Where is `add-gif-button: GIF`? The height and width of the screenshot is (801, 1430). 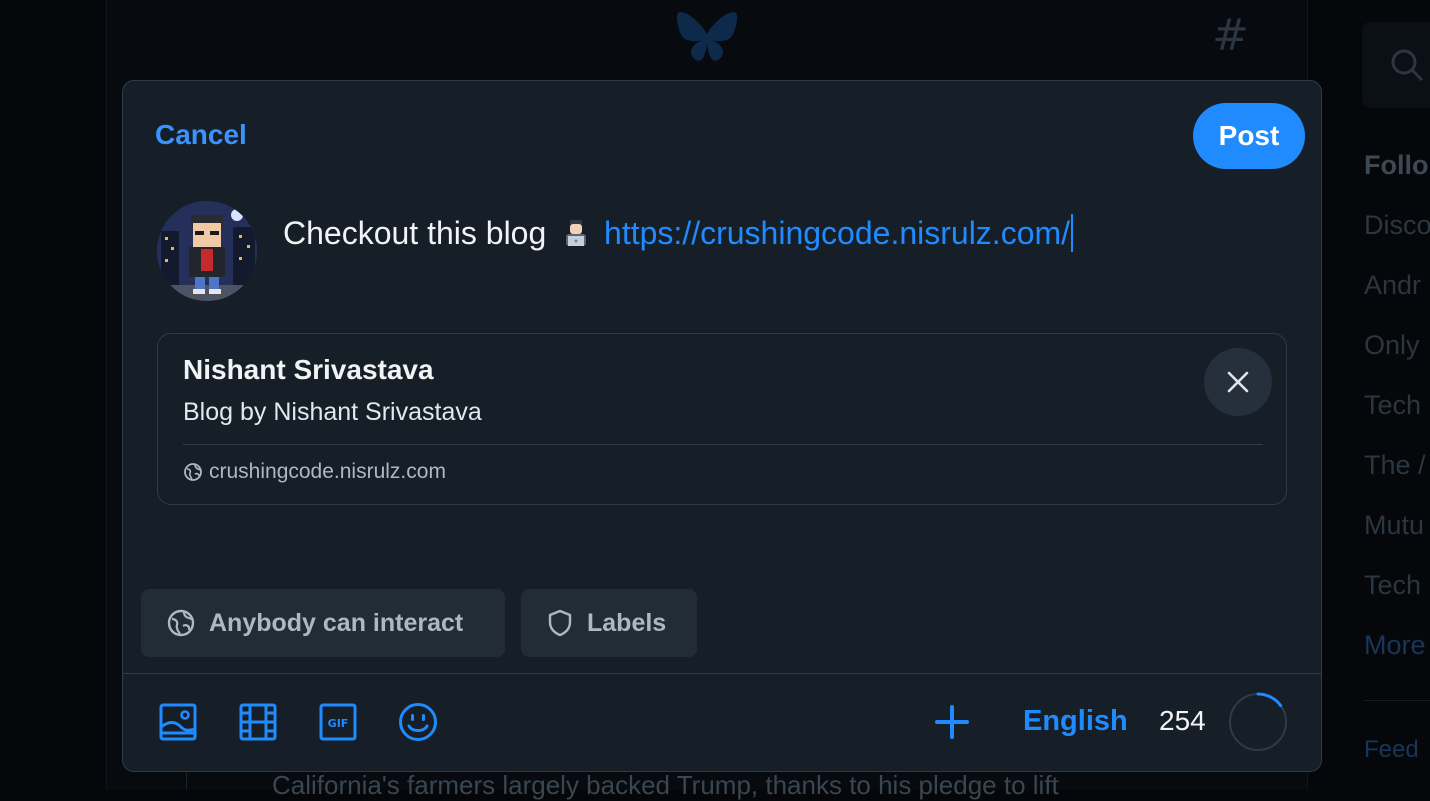 add-gif-button: GIF is located at coordinates (338, 722).